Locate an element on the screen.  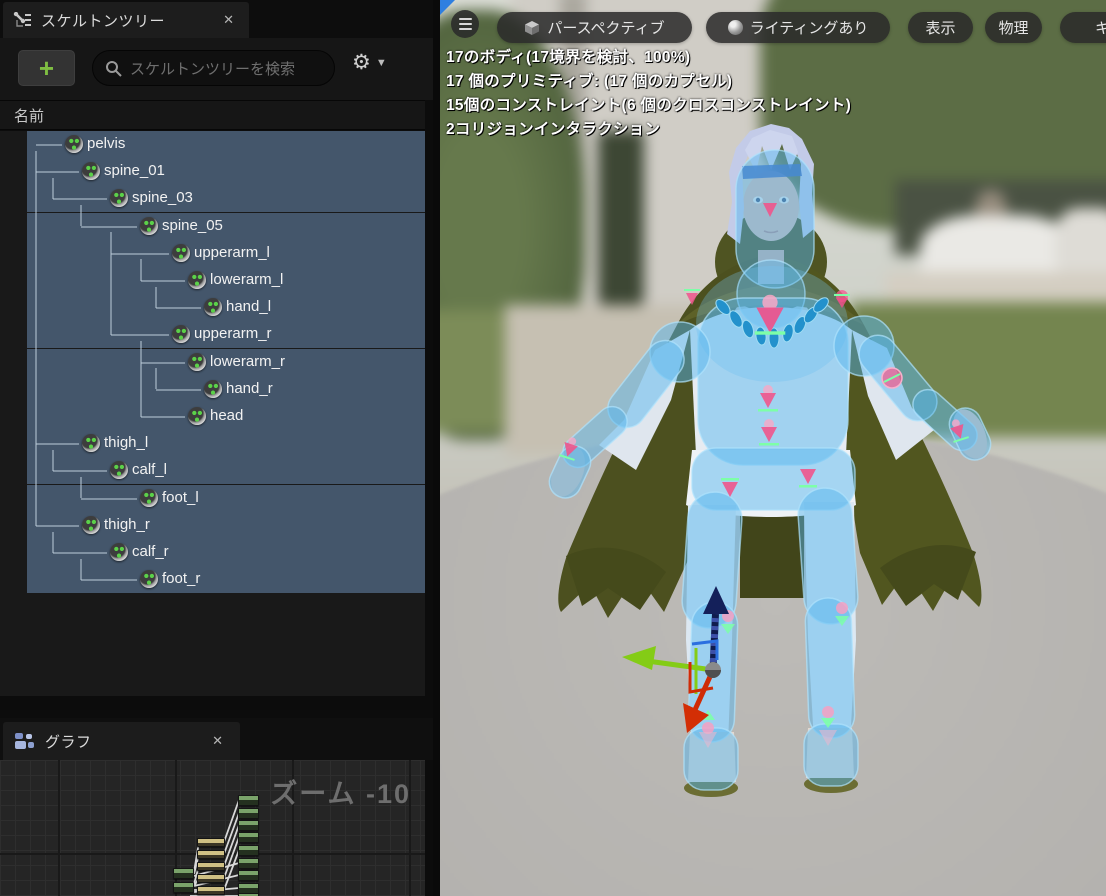
tree-row-foot_l: foot_l is located at coordinates (226, 498).